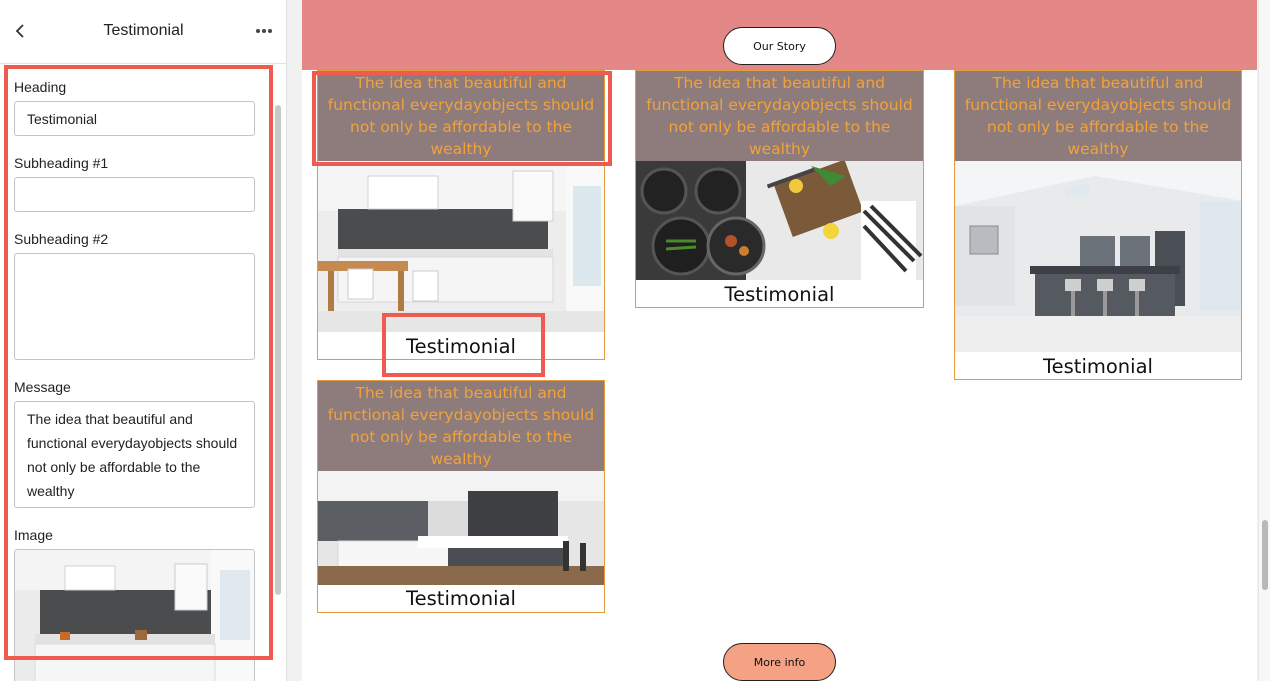 The image size is (1270, 681). I want to click on image-picker, so click(134, 615).